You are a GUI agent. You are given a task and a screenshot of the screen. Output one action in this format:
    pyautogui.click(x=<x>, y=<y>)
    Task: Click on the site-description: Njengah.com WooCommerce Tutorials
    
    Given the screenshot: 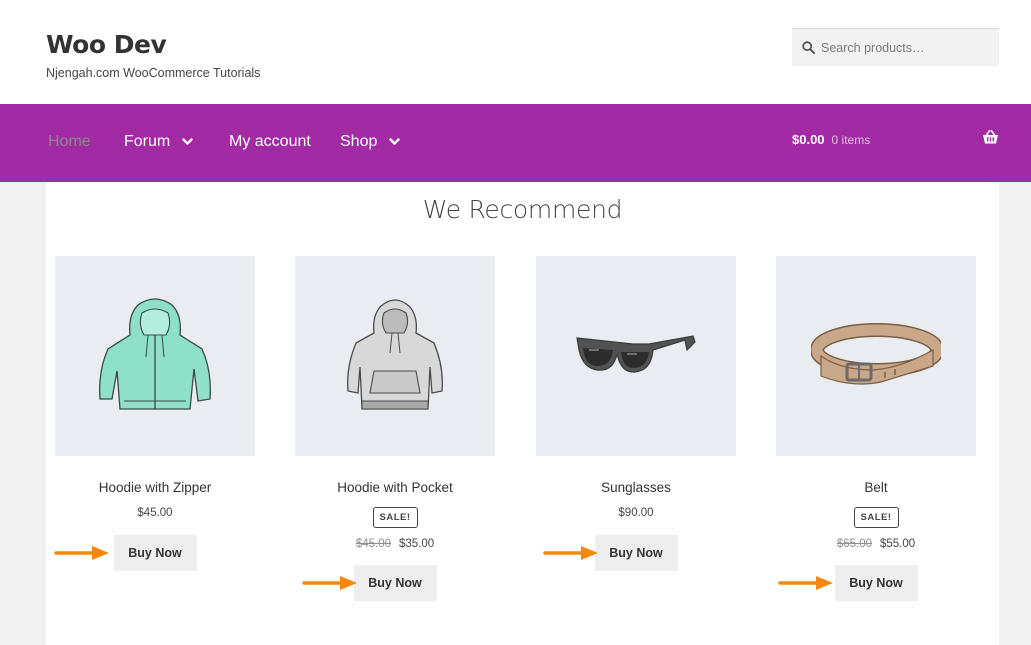 What is the action you would take?
    pyautogui.click(x=153, y=73)
    